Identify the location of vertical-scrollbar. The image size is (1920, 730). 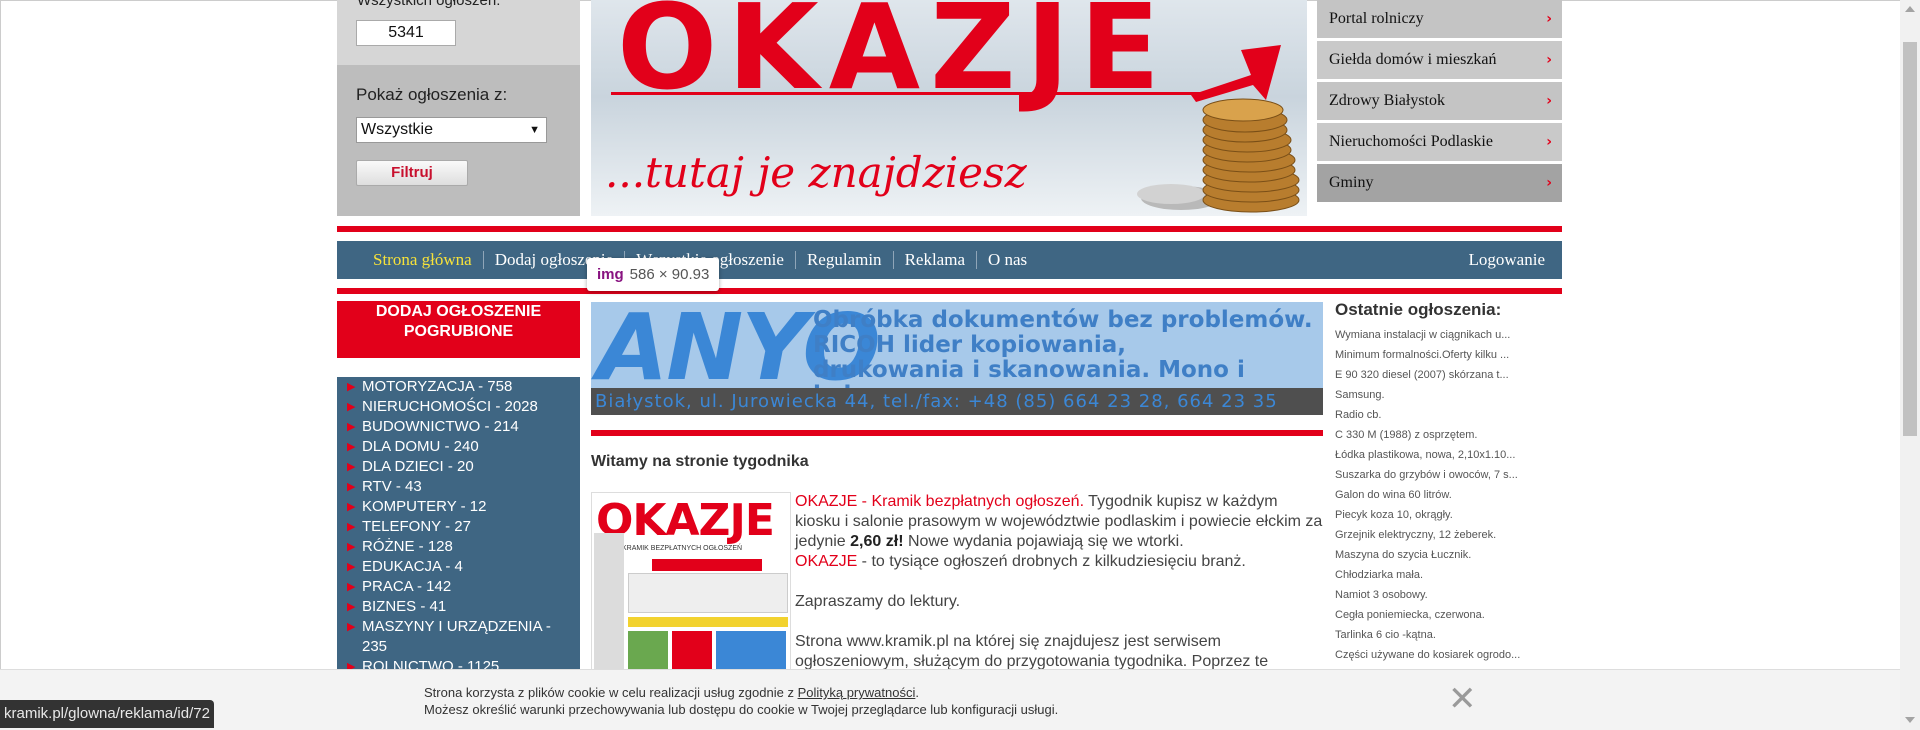
(1910, 365).